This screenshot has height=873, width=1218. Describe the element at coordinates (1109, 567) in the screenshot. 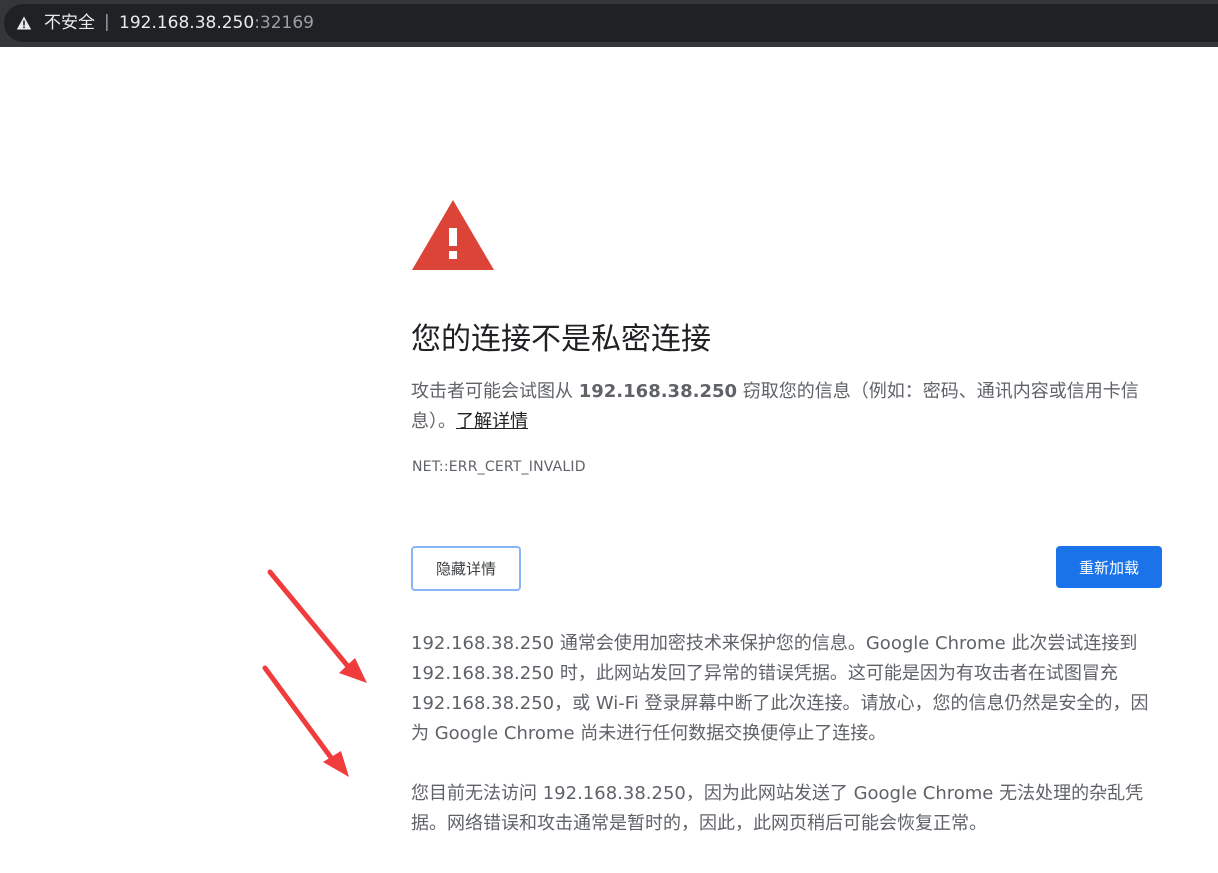

I see `reload-button: 重新加载` at that location.